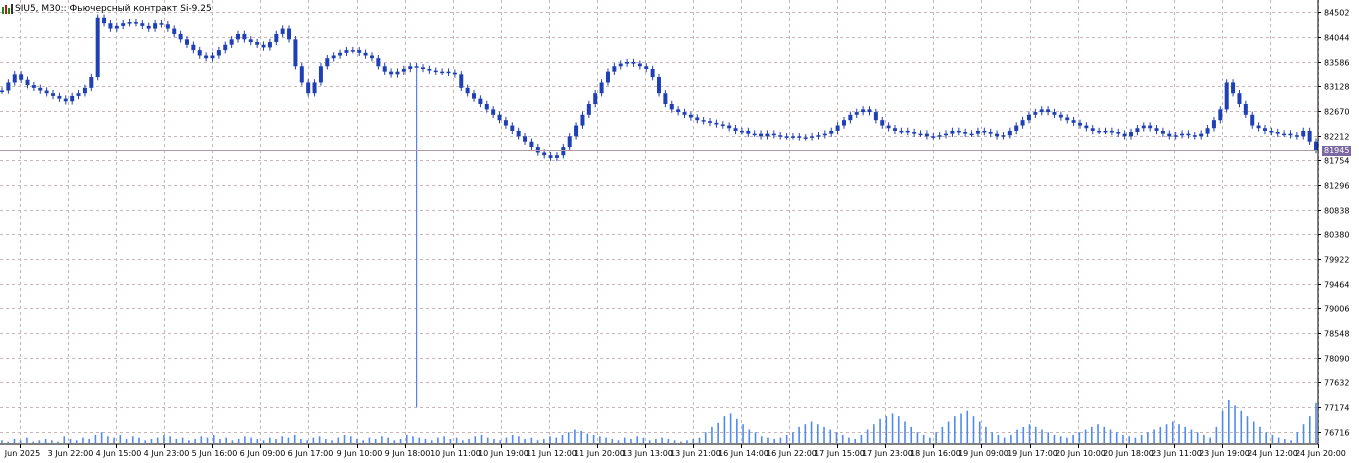 The image size is (1359, 463). I want to click on time-tick-label: 9 Jun 18:00, so click(408, 453).